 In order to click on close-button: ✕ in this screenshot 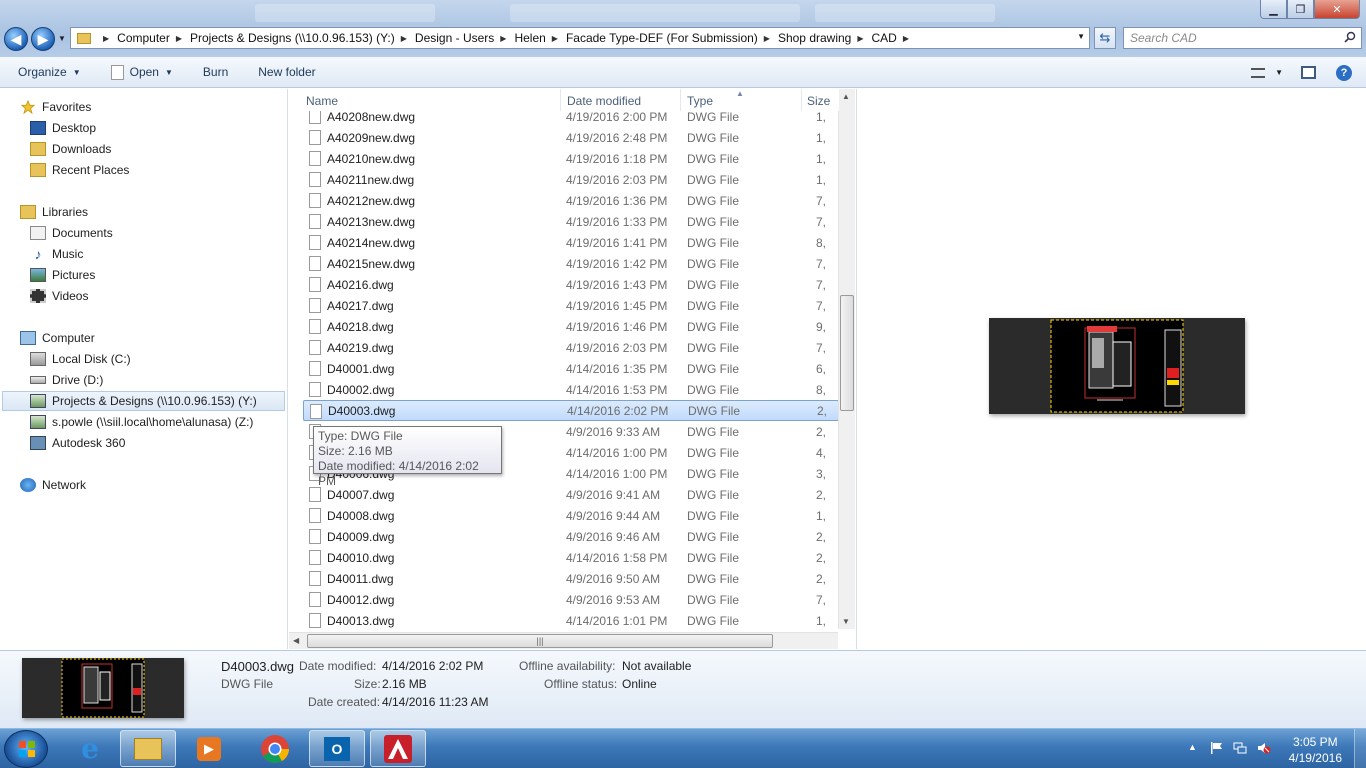, I will do `click(1337, 9)`.